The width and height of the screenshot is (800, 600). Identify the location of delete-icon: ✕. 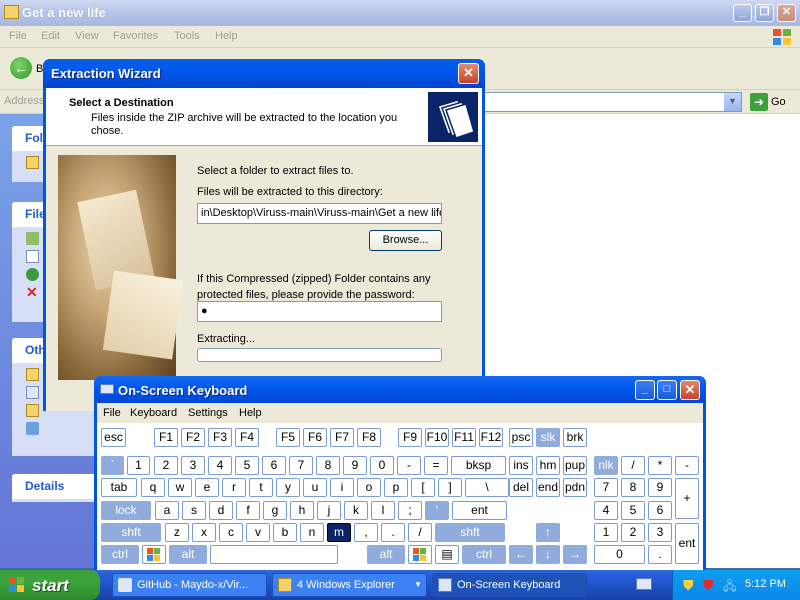
(32, 292).